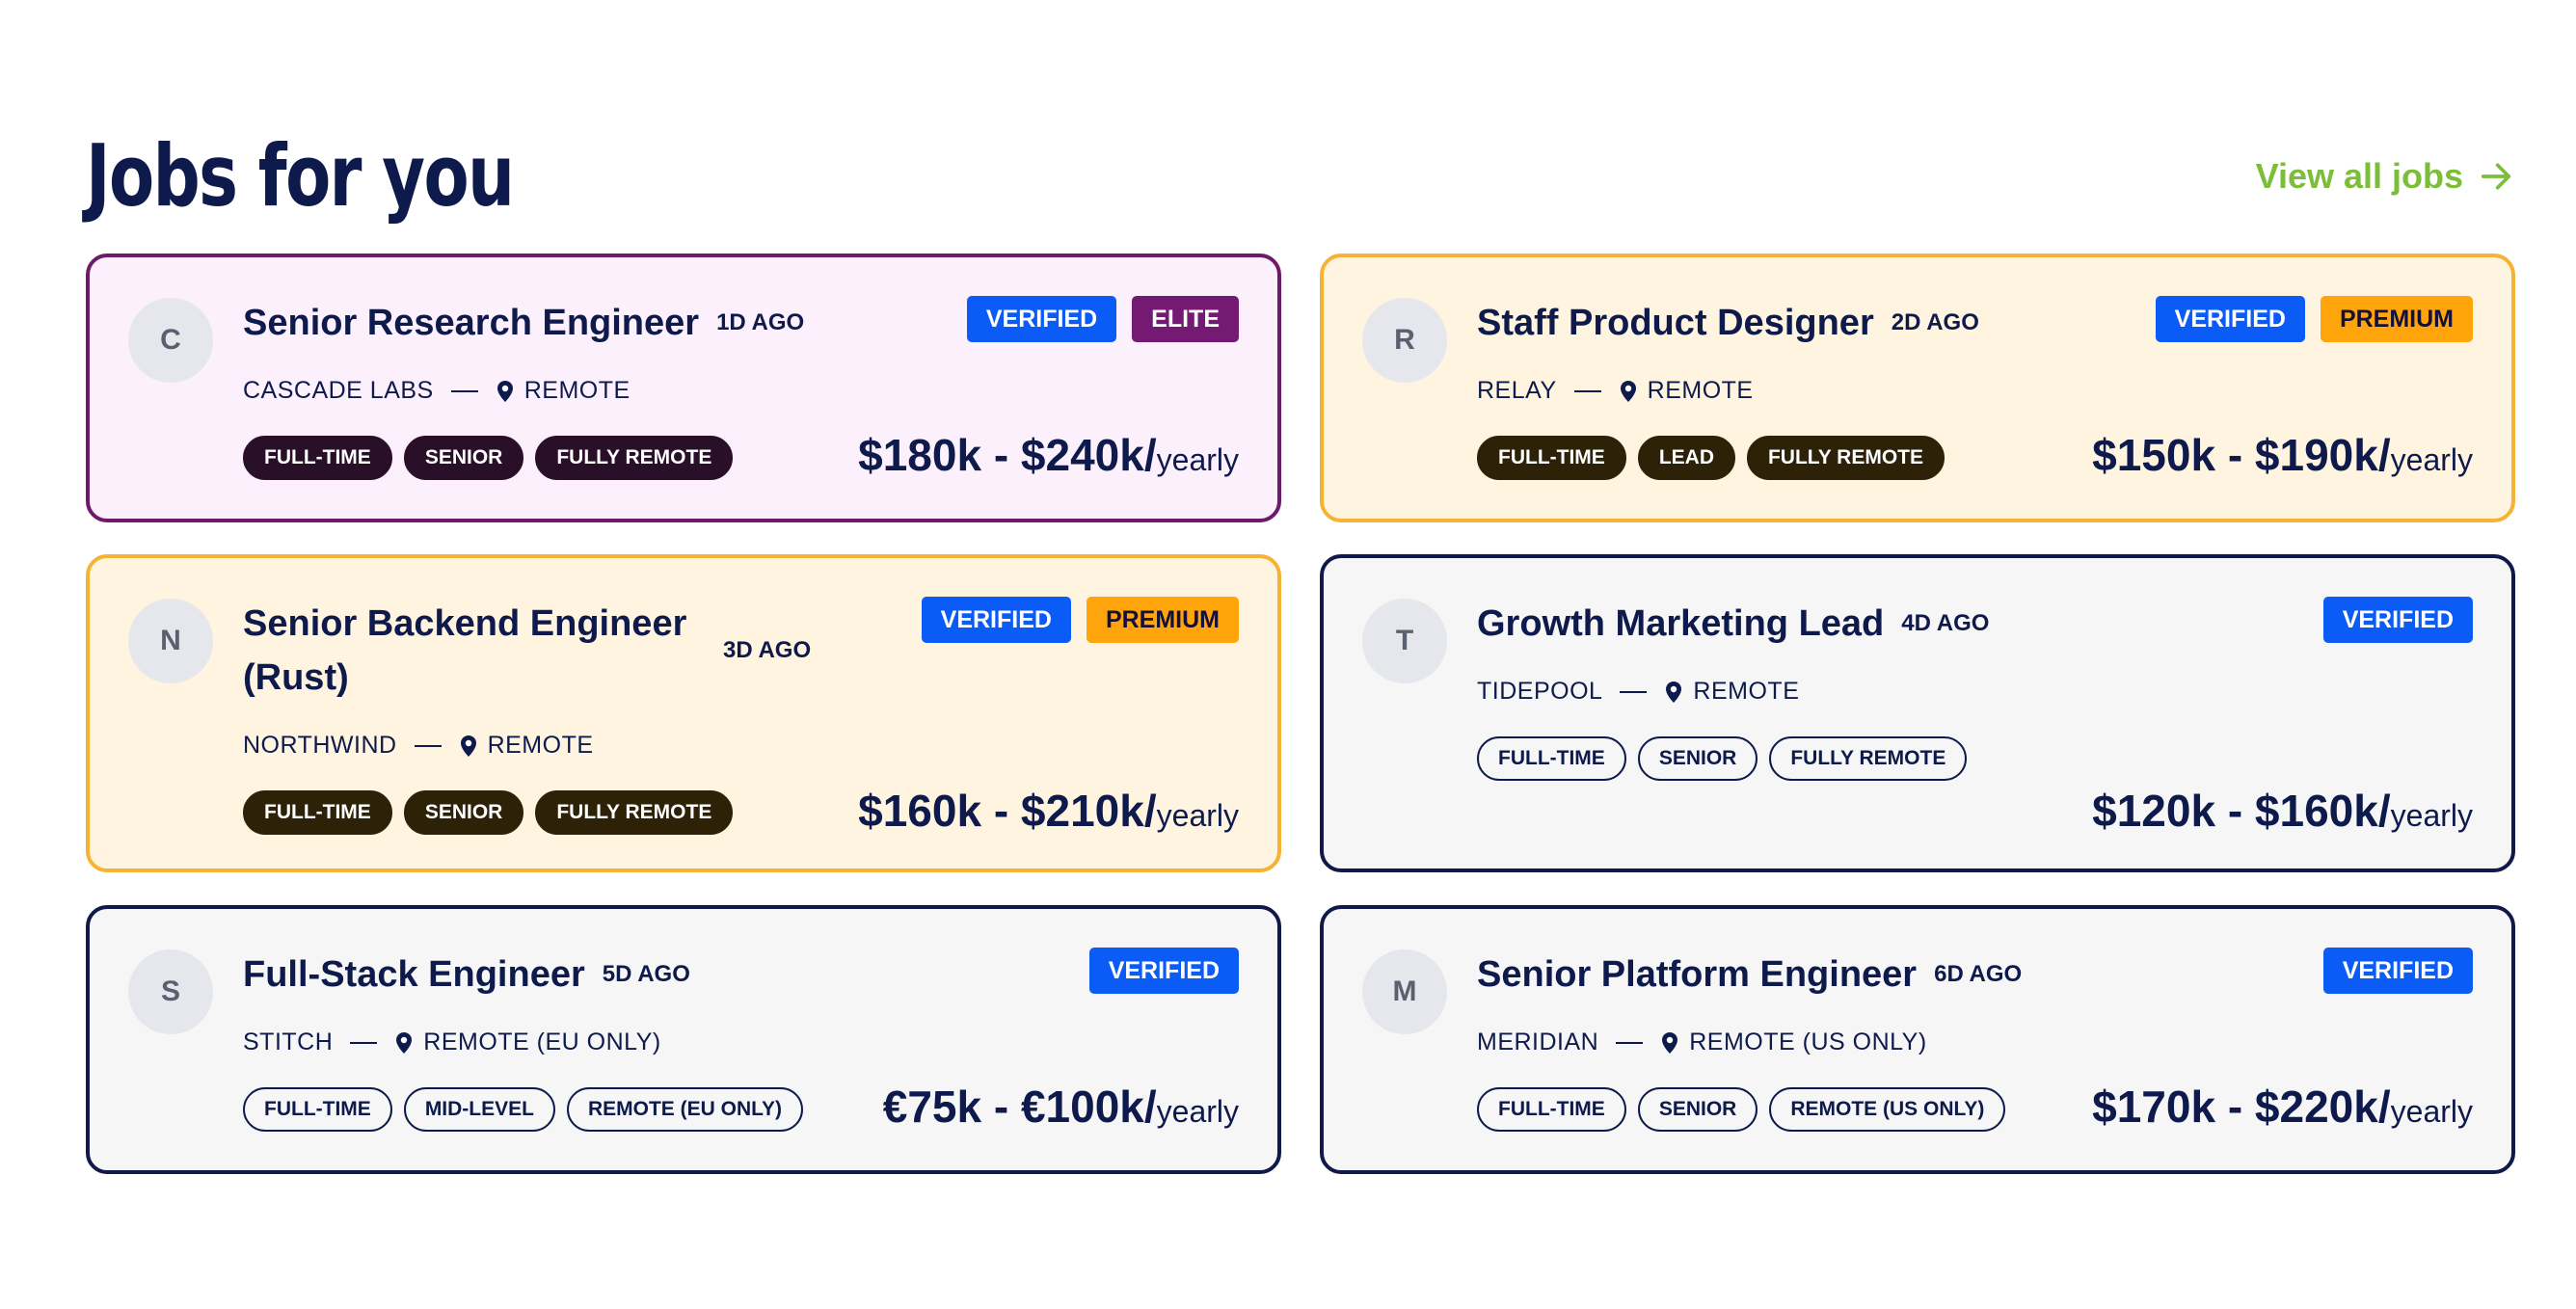  What do you see at coordinates (1808, 1041) in the screenshot?
I see `location-text: REMOTE (US ONLY)` at bounding box center [1808, 1041].